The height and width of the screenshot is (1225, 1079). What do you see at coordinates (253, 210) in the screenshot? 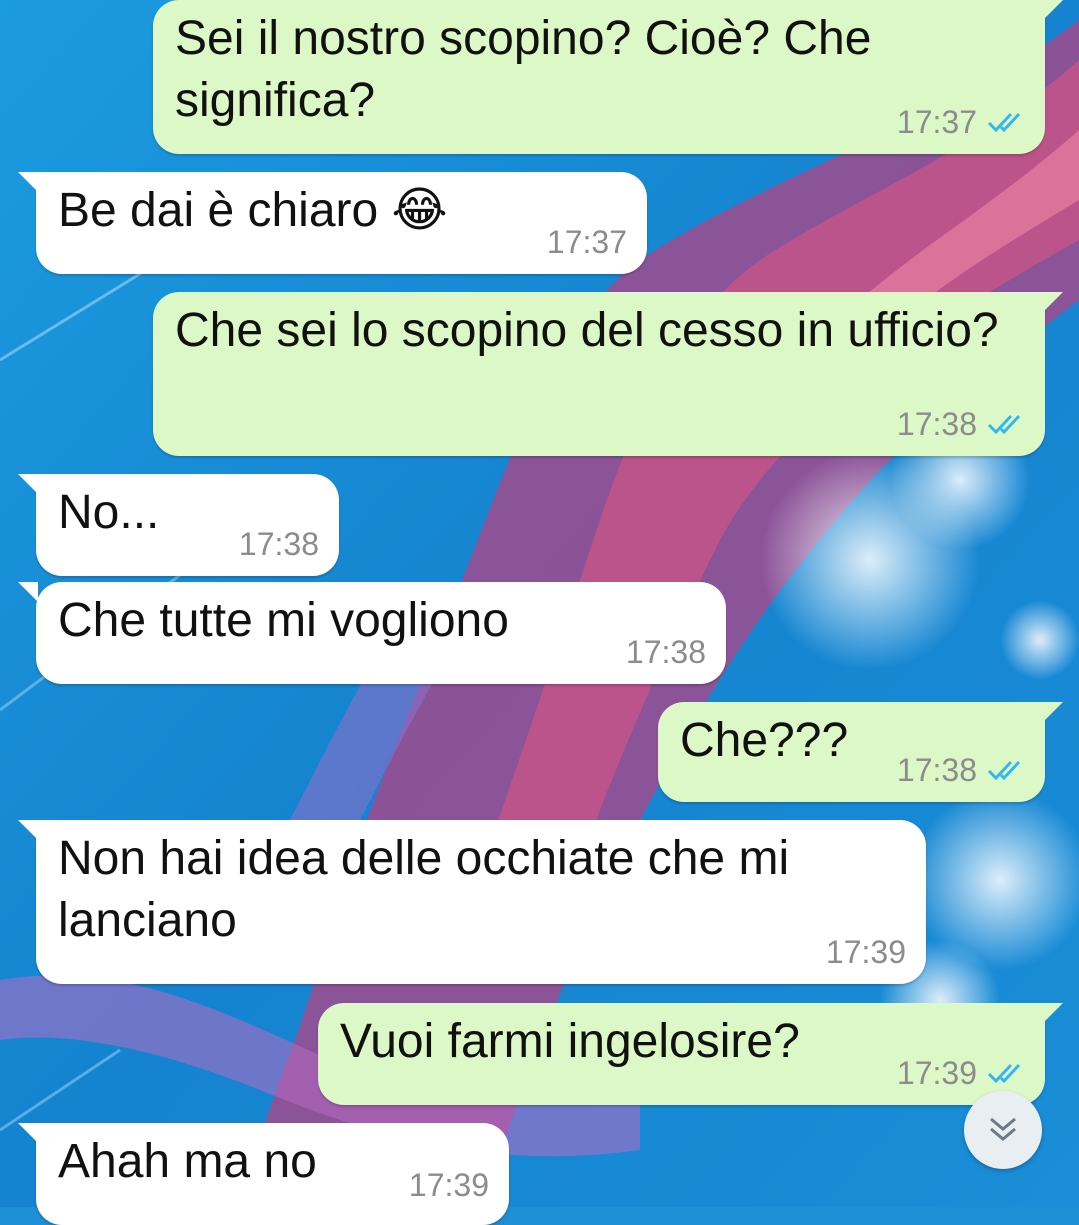
I see `message-text: Be dai è chiaro 😂` at bounding box center [253, 210].